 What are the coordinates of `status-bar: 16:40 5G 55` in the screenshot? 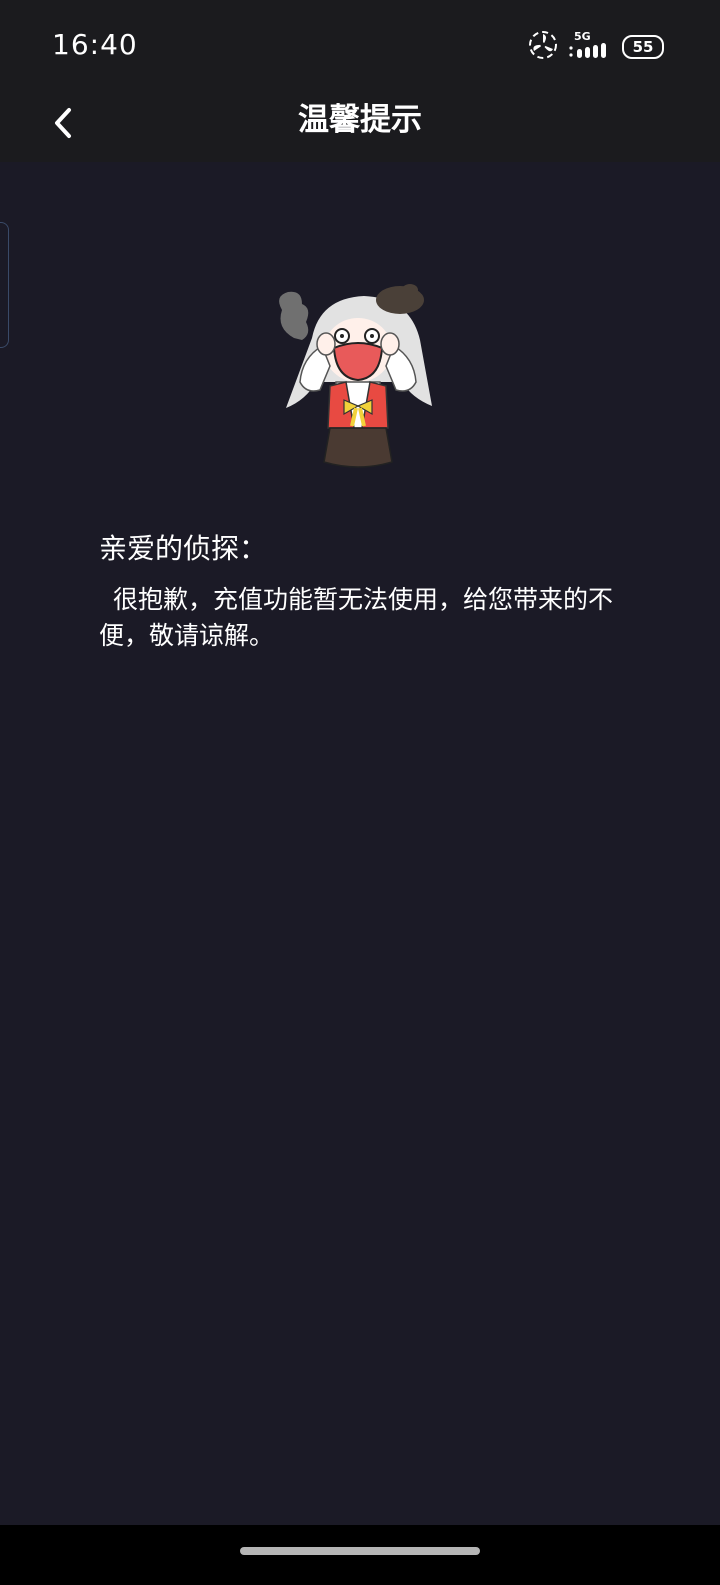 It's located at (360, 45).